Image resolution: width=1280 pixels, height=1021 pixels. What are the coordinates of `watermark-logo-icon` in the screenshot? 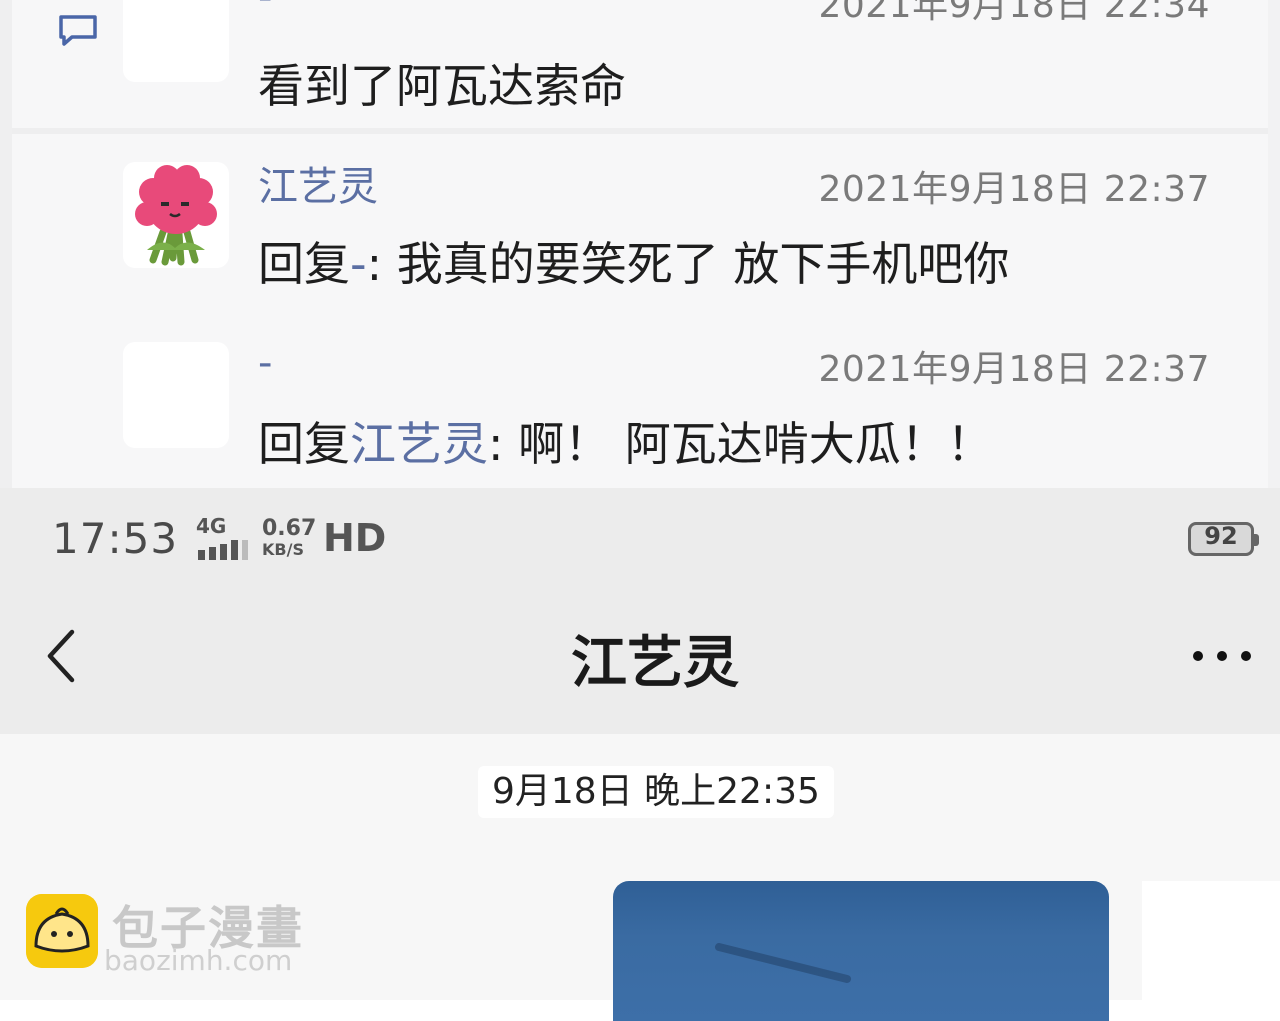 It's located at (62, 931).